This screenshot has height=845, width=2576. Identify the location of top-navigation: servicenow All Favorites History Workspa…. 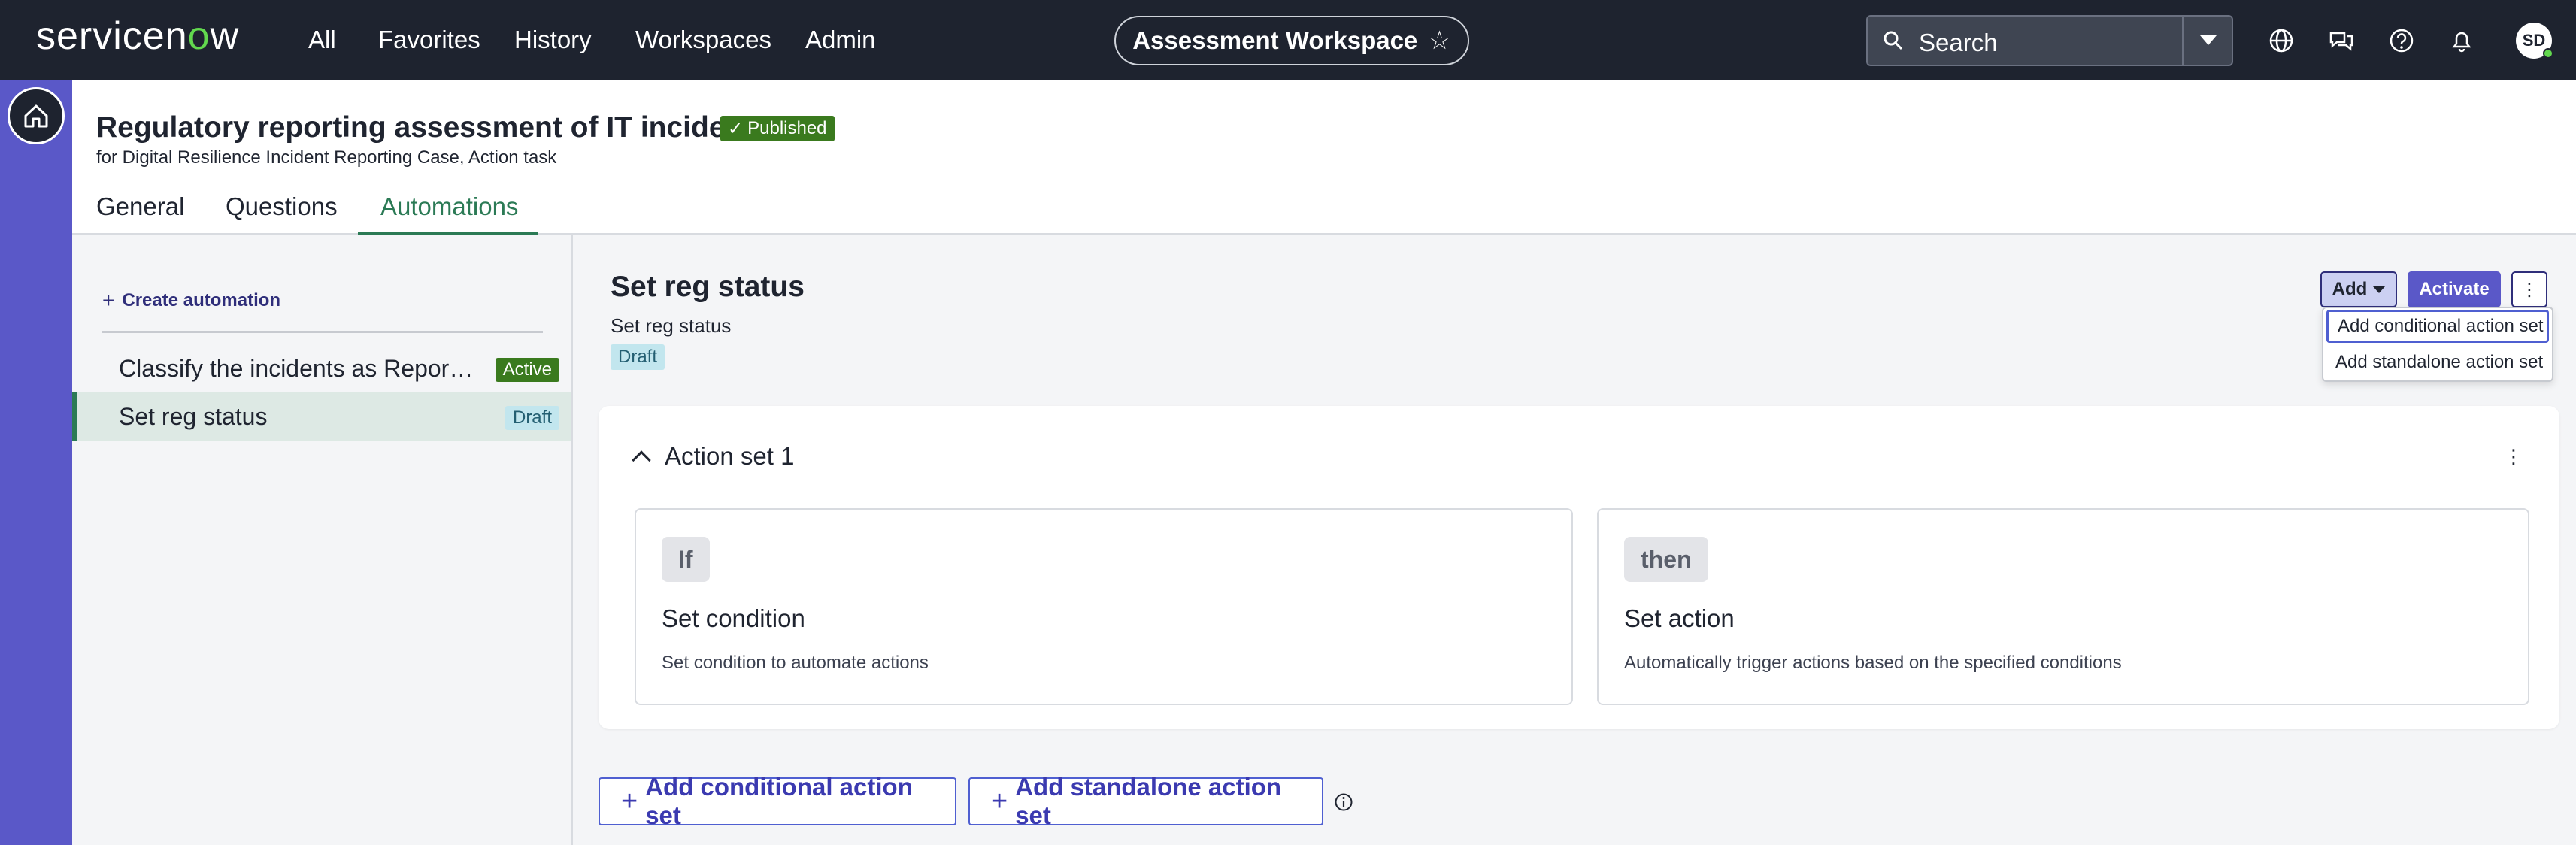
(1288, 40).